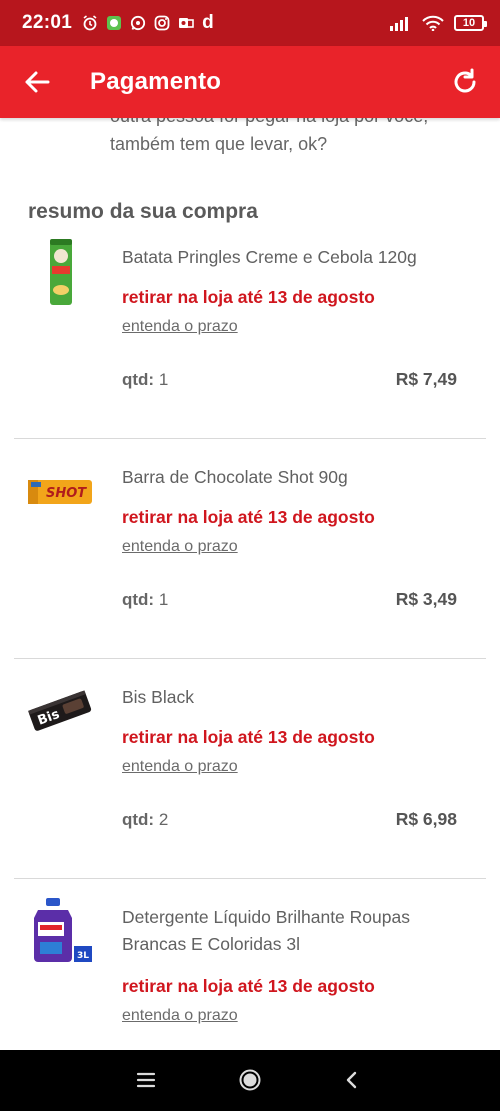  I want to click on item-quantity: qtd: 2, so click(145, 820).